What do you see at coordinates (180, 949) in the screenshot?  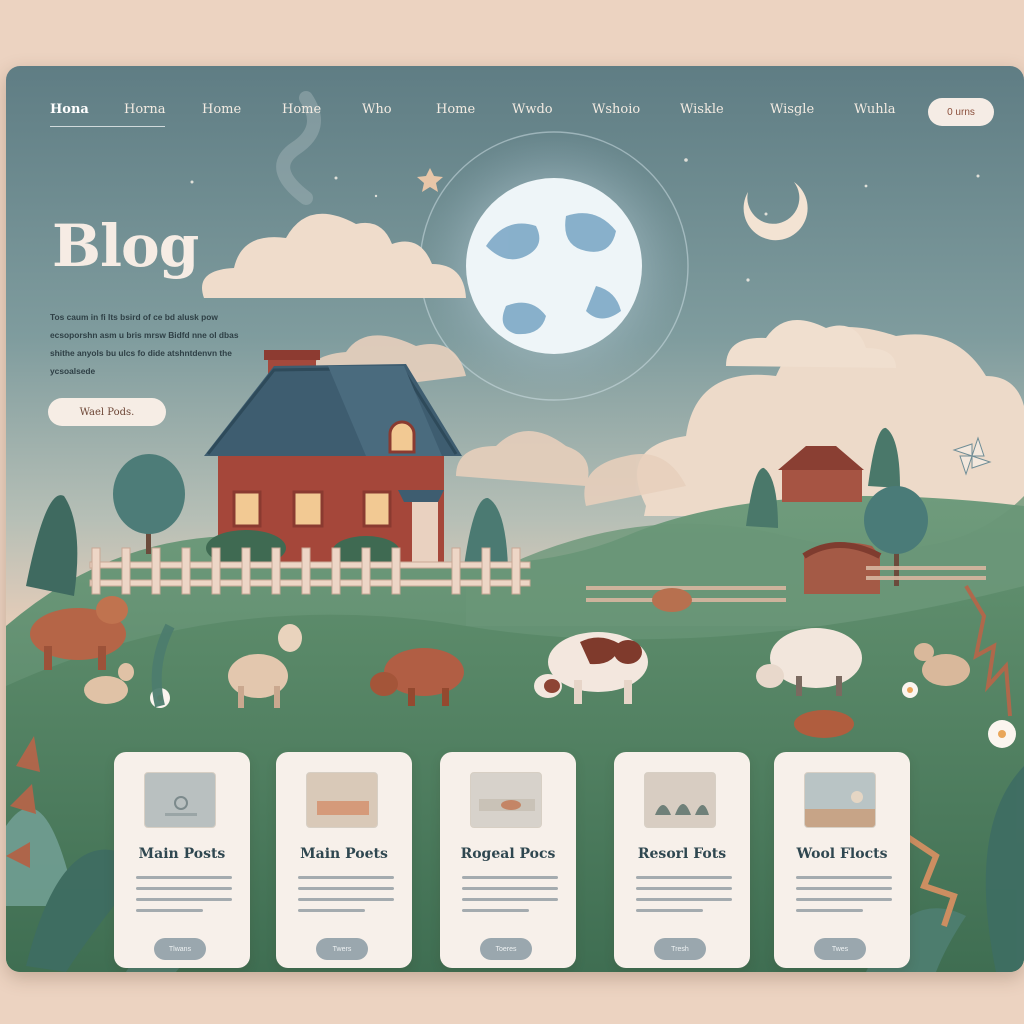 I see `card-read-button: Tlwans` at bounding box center [180, 949].